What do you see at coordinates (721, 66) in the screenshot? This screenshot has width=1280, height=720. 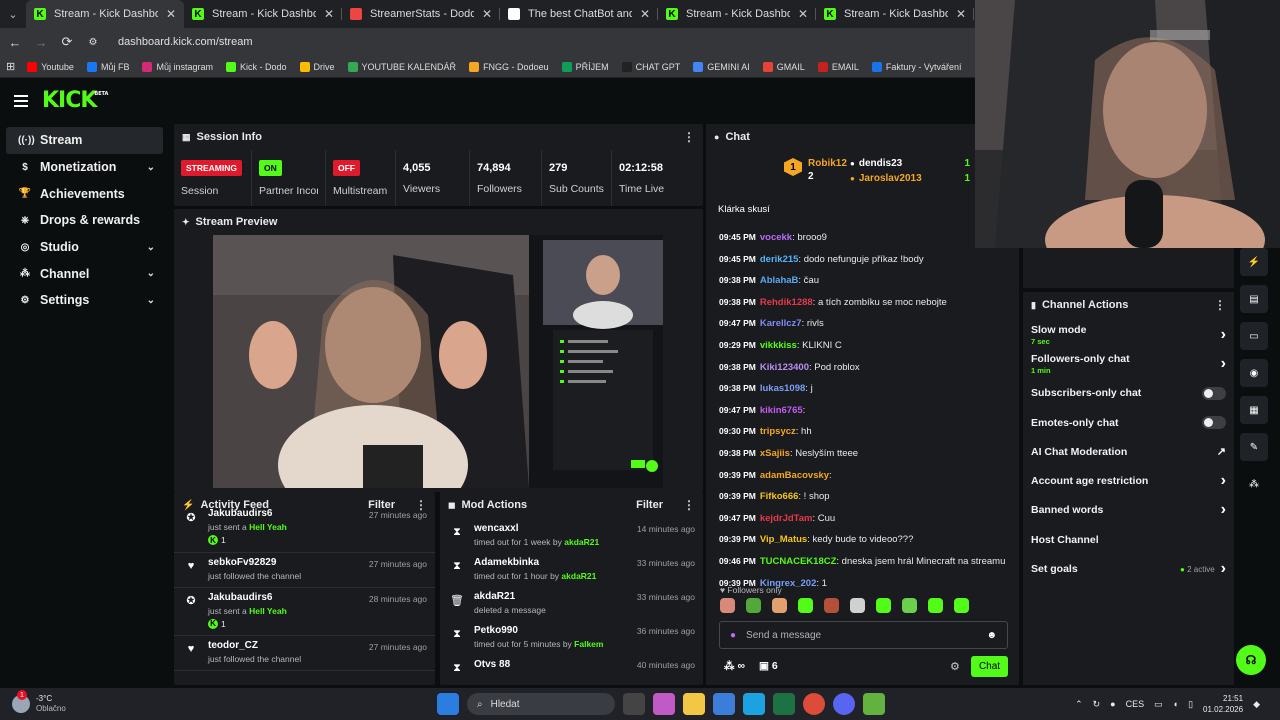 I see `bookmark-item: GEMINI AI` at bounding box center [721, 66].